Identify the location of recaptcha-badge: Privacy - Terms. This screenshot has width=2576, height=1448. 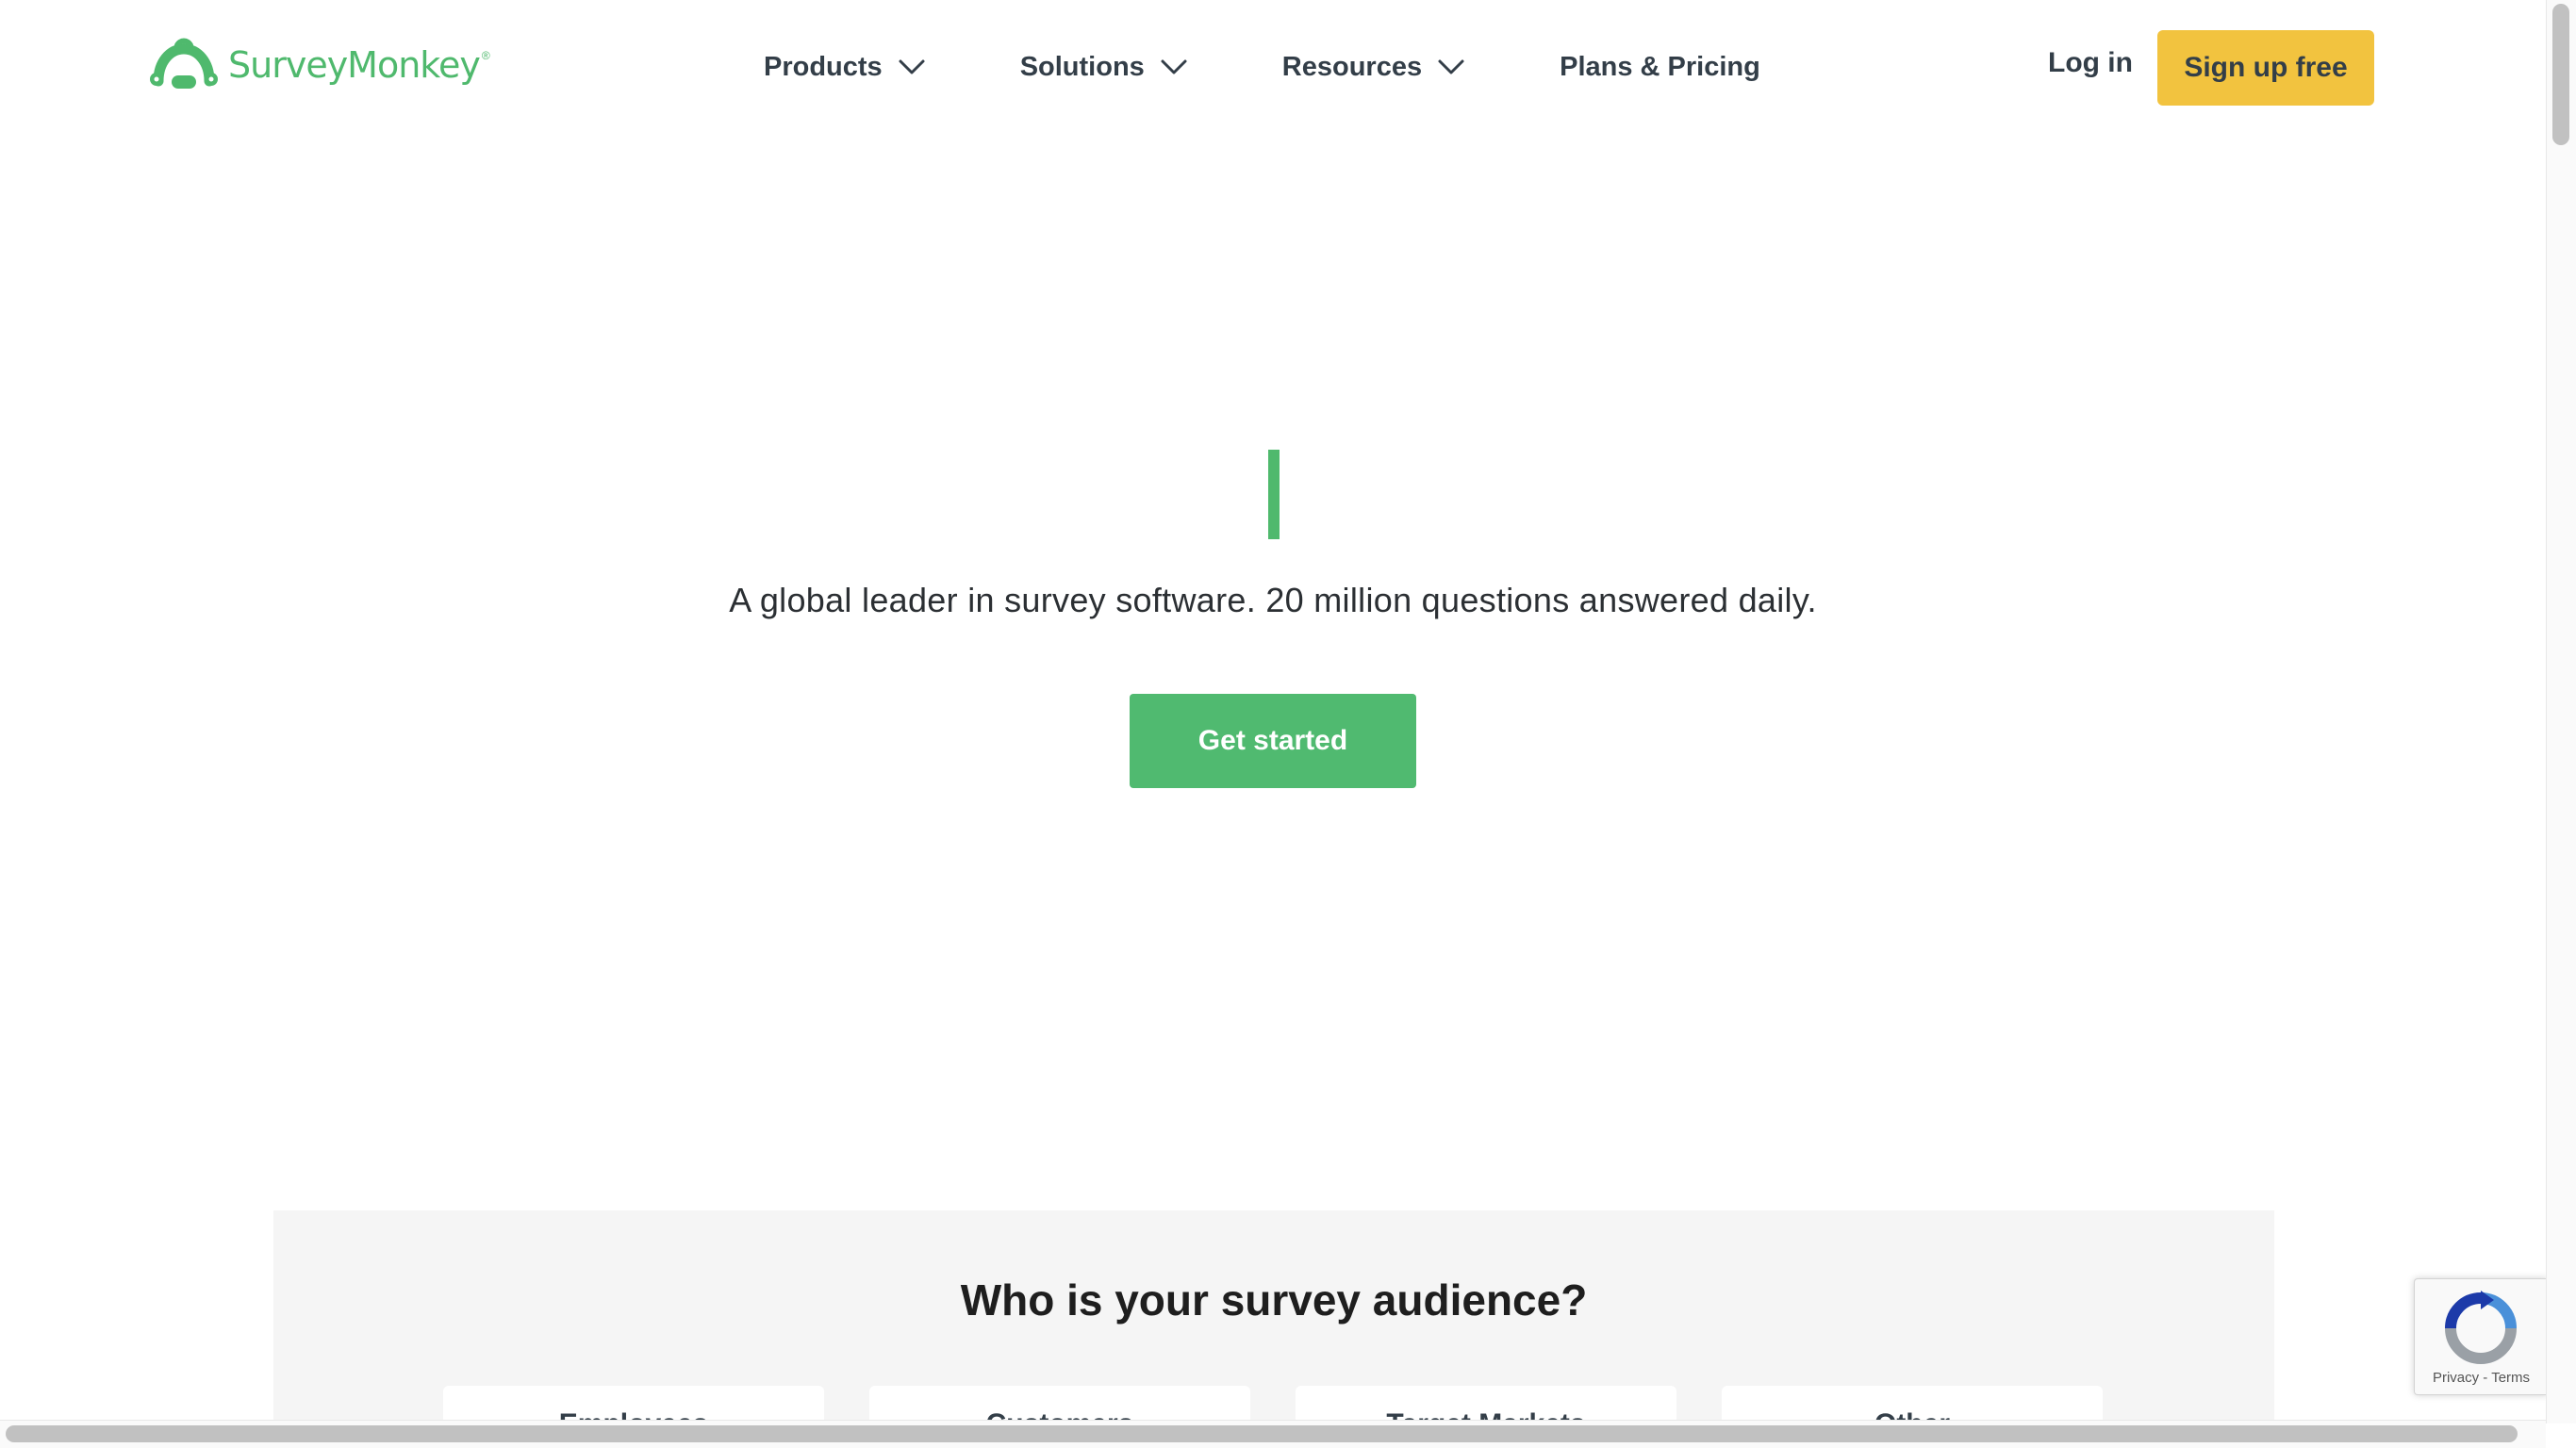
(2481, 1336).